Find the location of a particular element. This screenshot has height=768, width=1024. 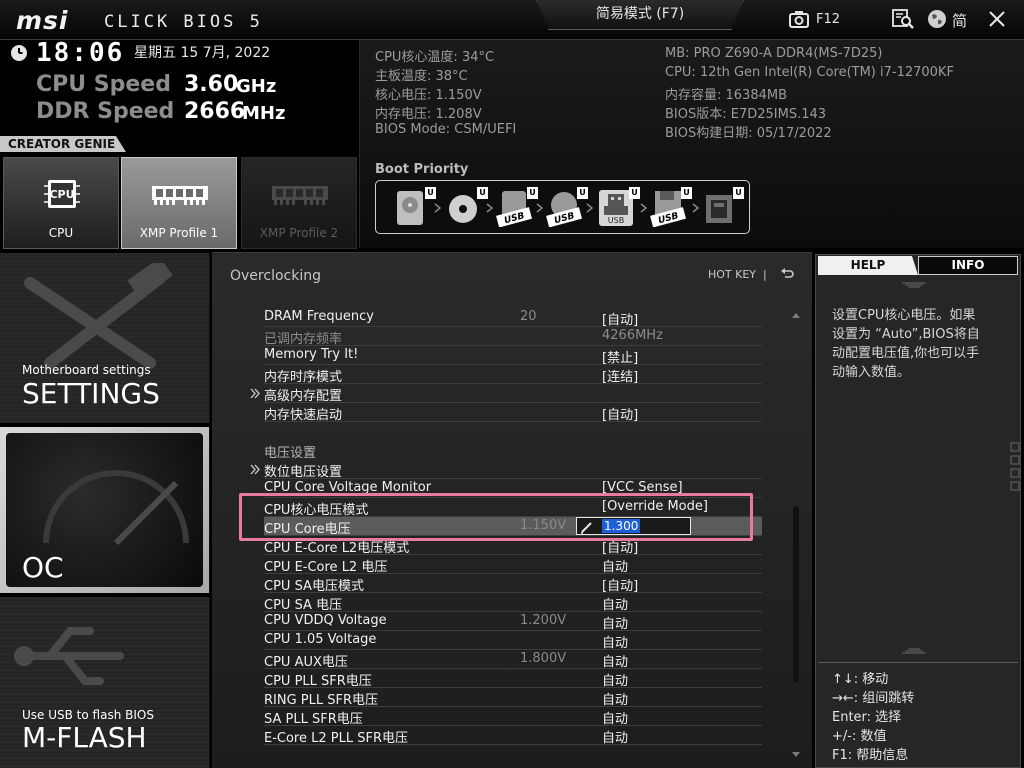

scrollbar is located at coordinates (796, 536).